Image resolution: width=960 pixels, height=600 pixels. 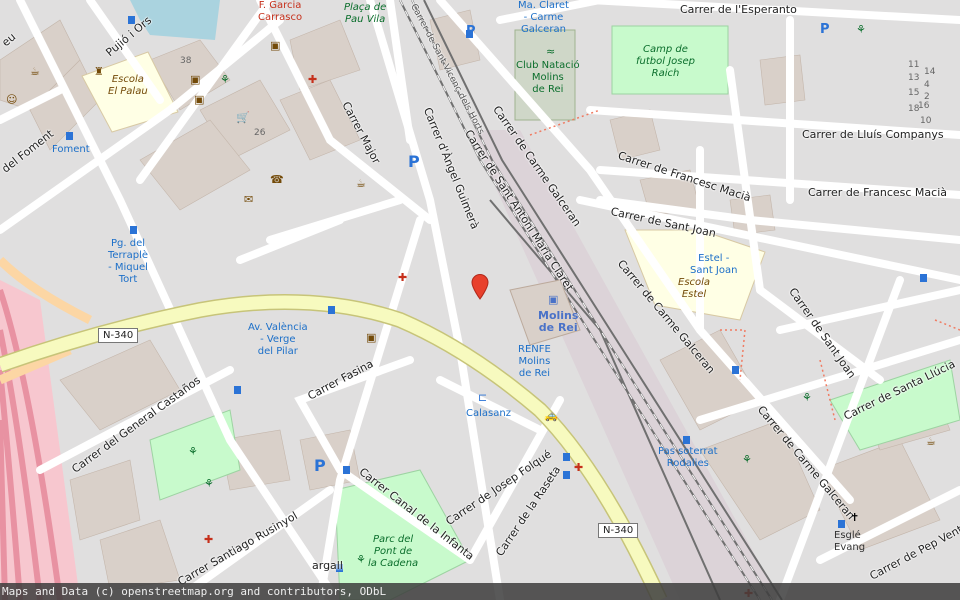 I want to click on stop-label-av-valencia: Av. València - Verge del Pilar, so click(x=278, y=339).